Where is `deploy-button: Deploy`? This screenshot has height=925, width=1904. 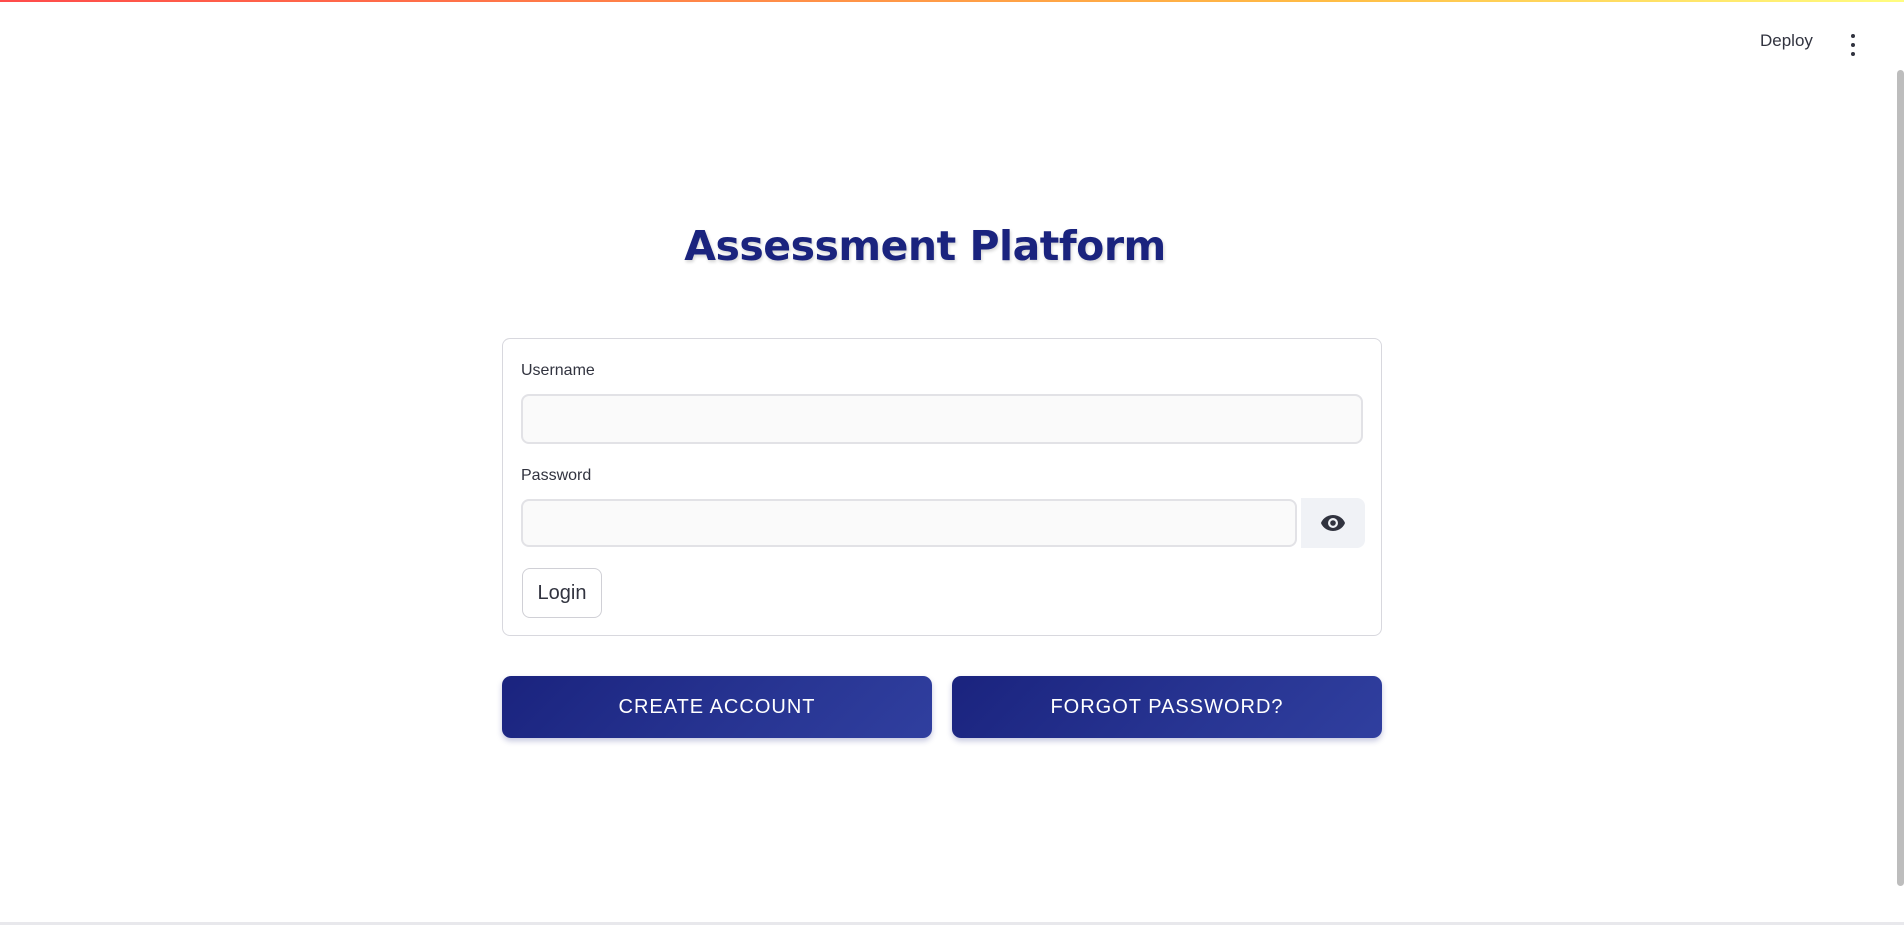 deploy-button: Deploy is located at coordinates (1786, 41).